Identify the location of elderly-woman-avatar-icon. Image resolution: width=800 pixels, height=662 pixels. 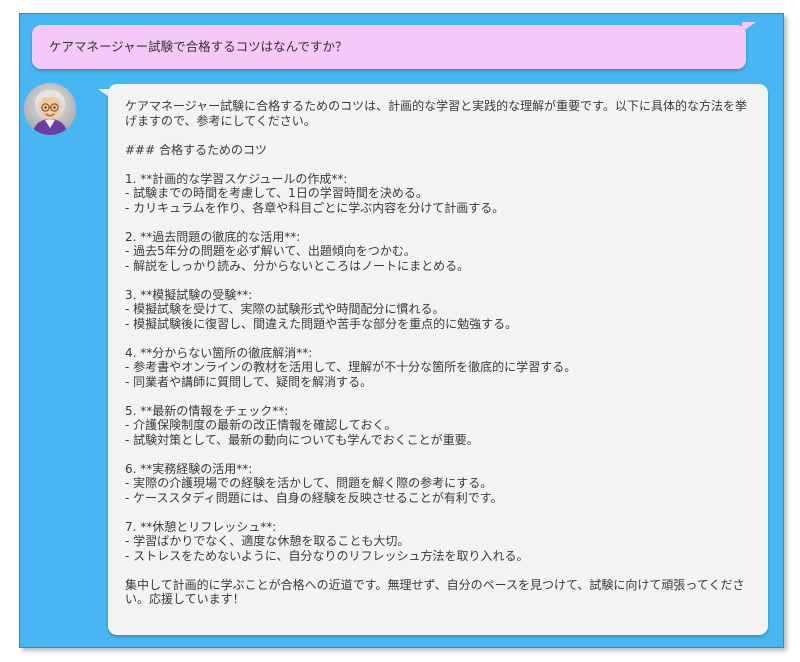
(50, 109).